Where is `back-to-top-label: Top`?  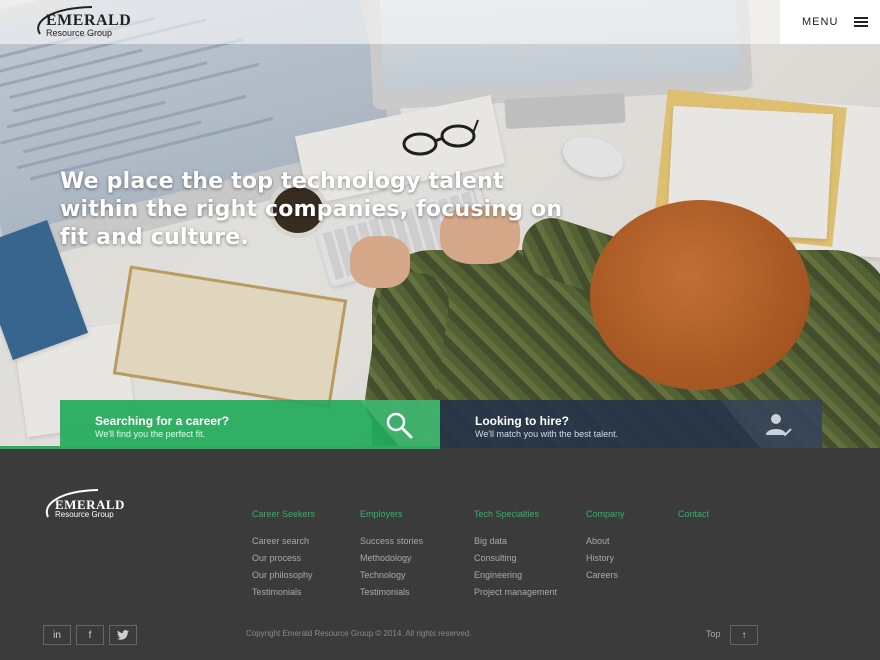 back-to-top-label: Top is located at coordinates (713, 634).